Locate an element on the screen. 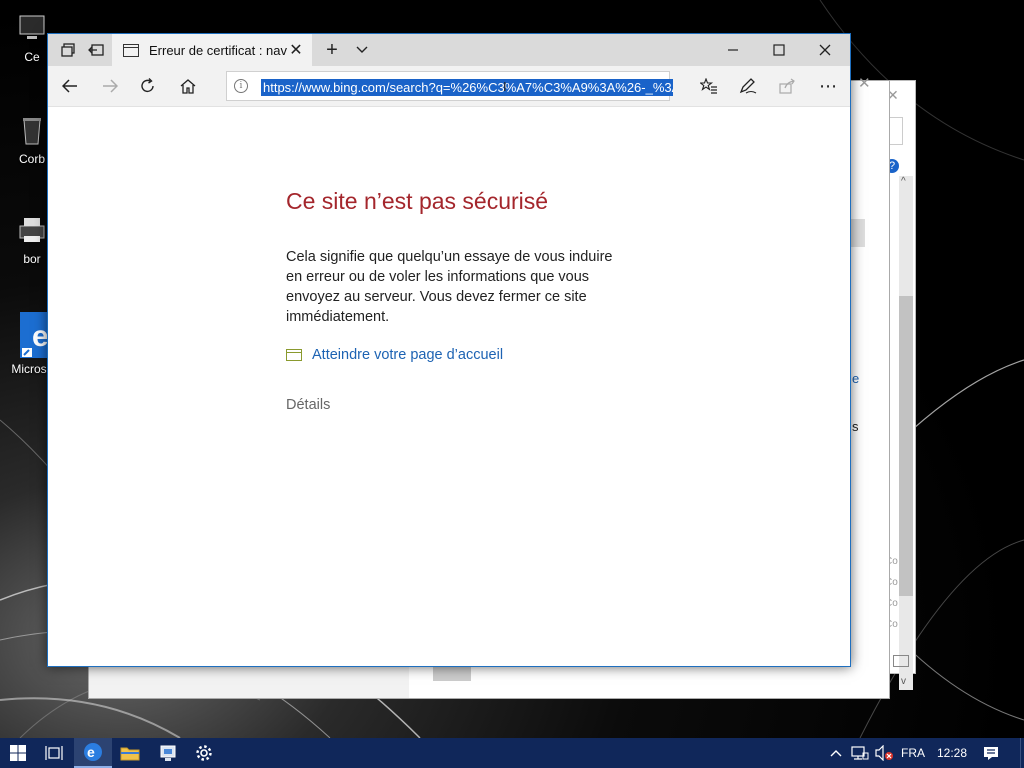 This screenshot has height=768, width=1024. set-tabs-aside-button is located at coordinates (96, 50).